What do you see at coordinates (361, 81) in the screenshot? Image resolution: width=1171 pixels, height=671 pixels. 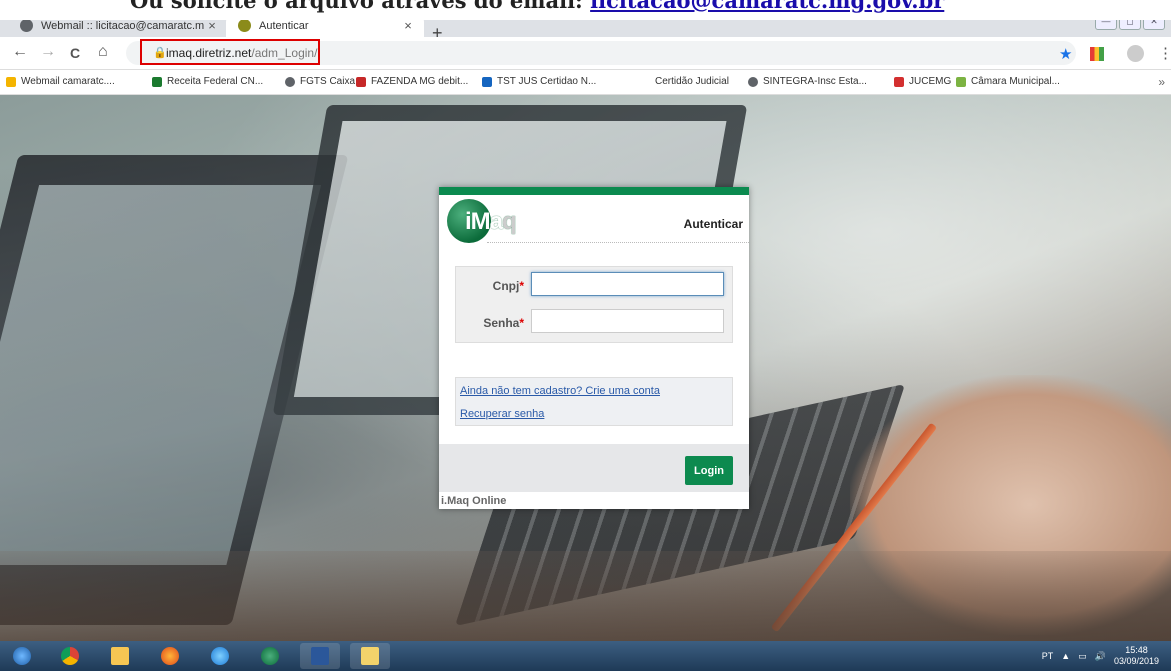 I see `fazenda-icon` at bounding box center [361, 81].